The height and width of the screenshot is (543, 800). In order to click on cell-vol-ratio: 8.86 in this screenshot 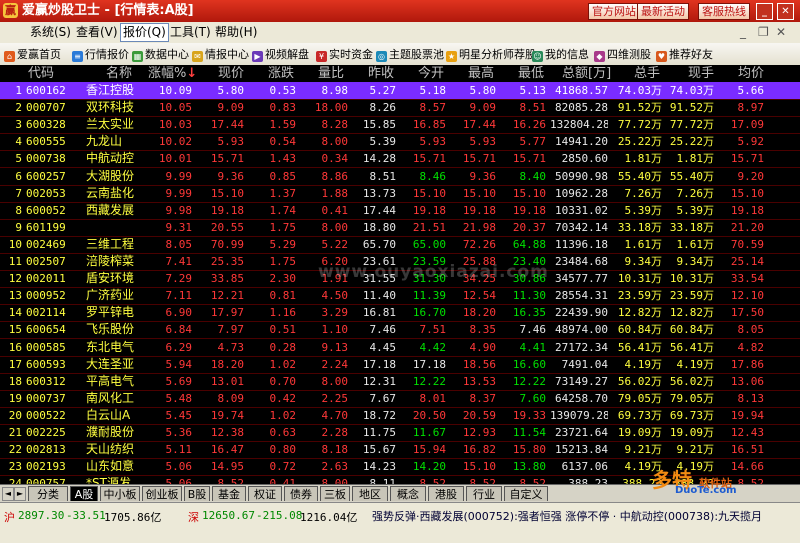, I will do `click(335, 176)`.